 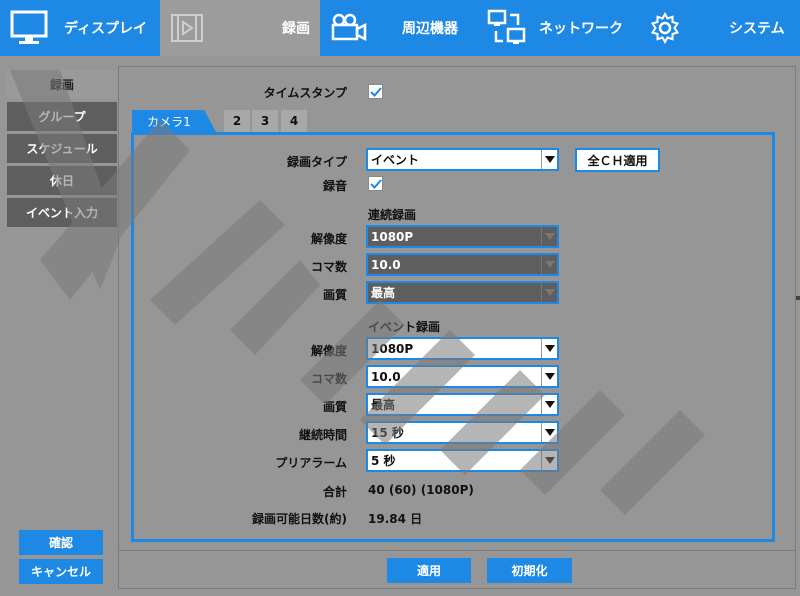 I want to click on event-fps-label: コマ数, so click(x=328, y=379).